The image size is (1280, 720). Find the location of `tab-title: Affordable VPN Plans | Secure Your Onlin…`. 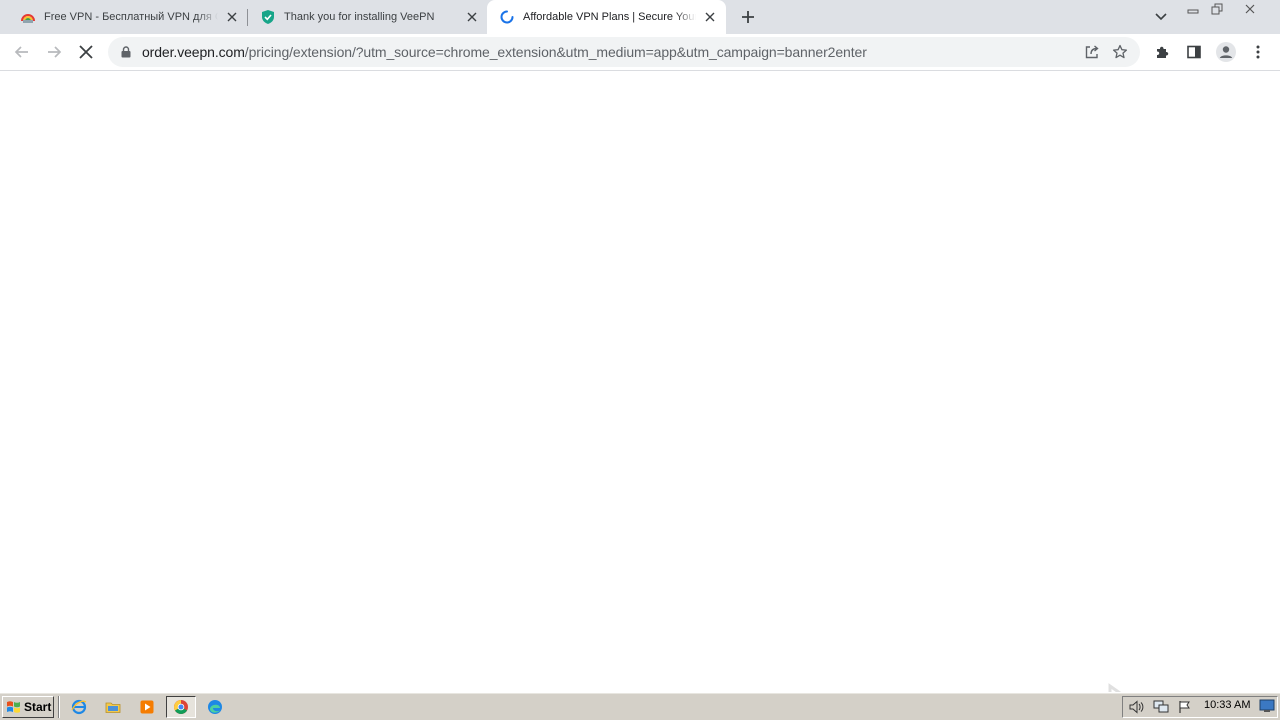

tab-title: Affordable VPN Plans | Secure Your Onlin… is located at coordinates (609, 17).